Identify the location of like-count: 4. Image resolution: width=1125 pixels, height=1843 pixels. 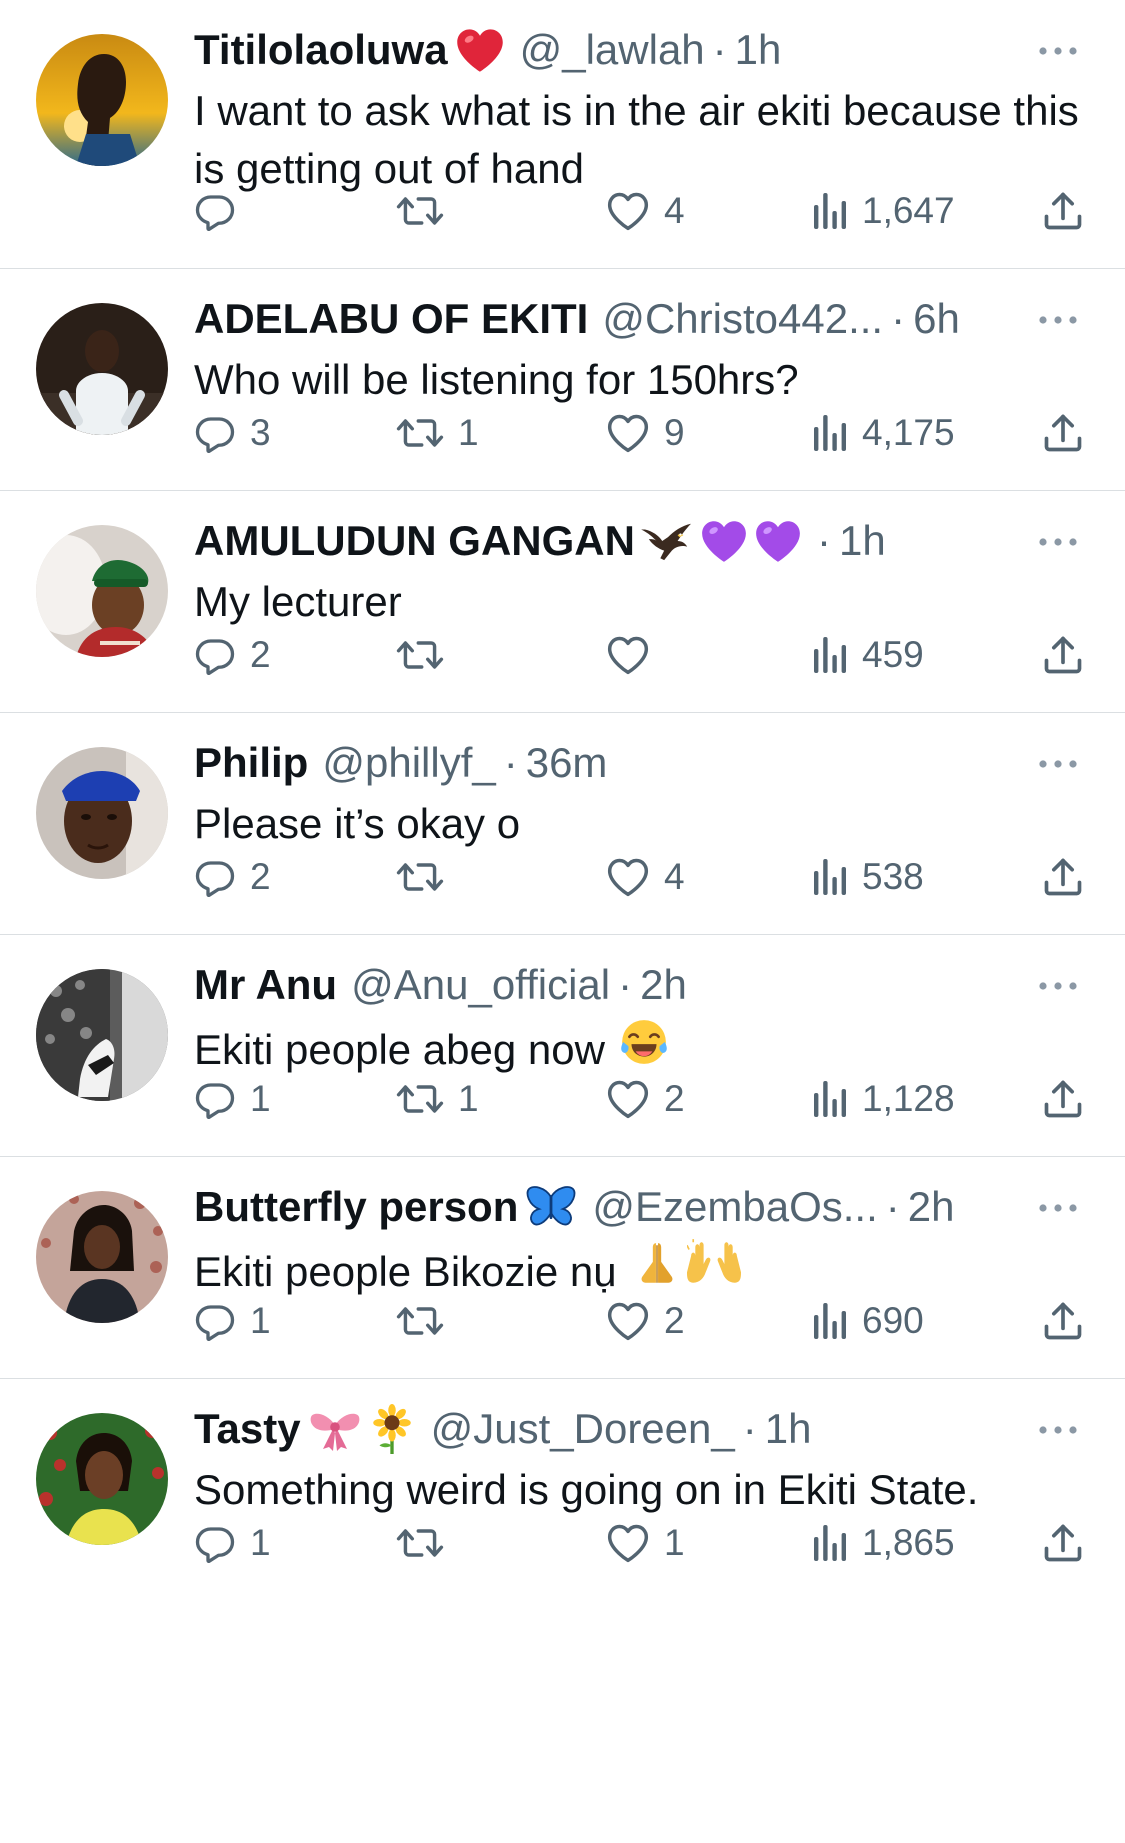
(674, 876).